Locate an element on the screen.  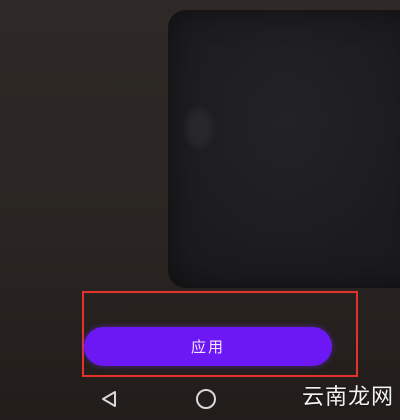
watermark-text: 云南龙网 is located at coordinates (347, 397).